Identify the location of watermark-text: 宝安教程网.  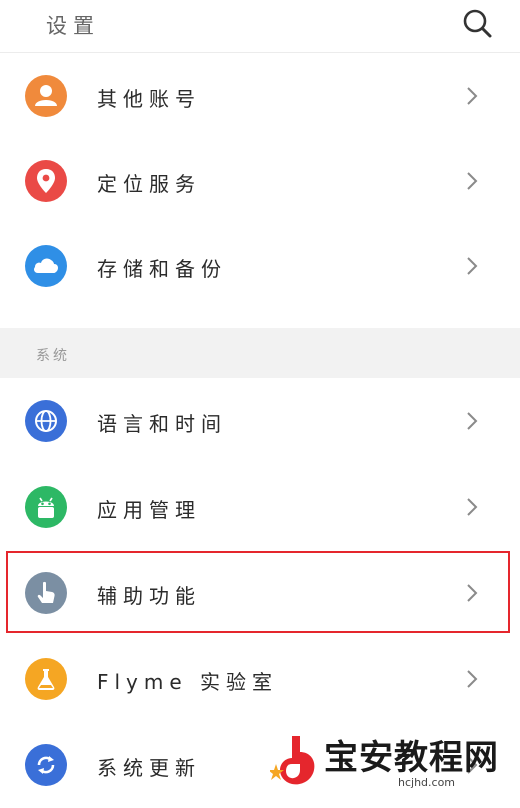
(411, 758).